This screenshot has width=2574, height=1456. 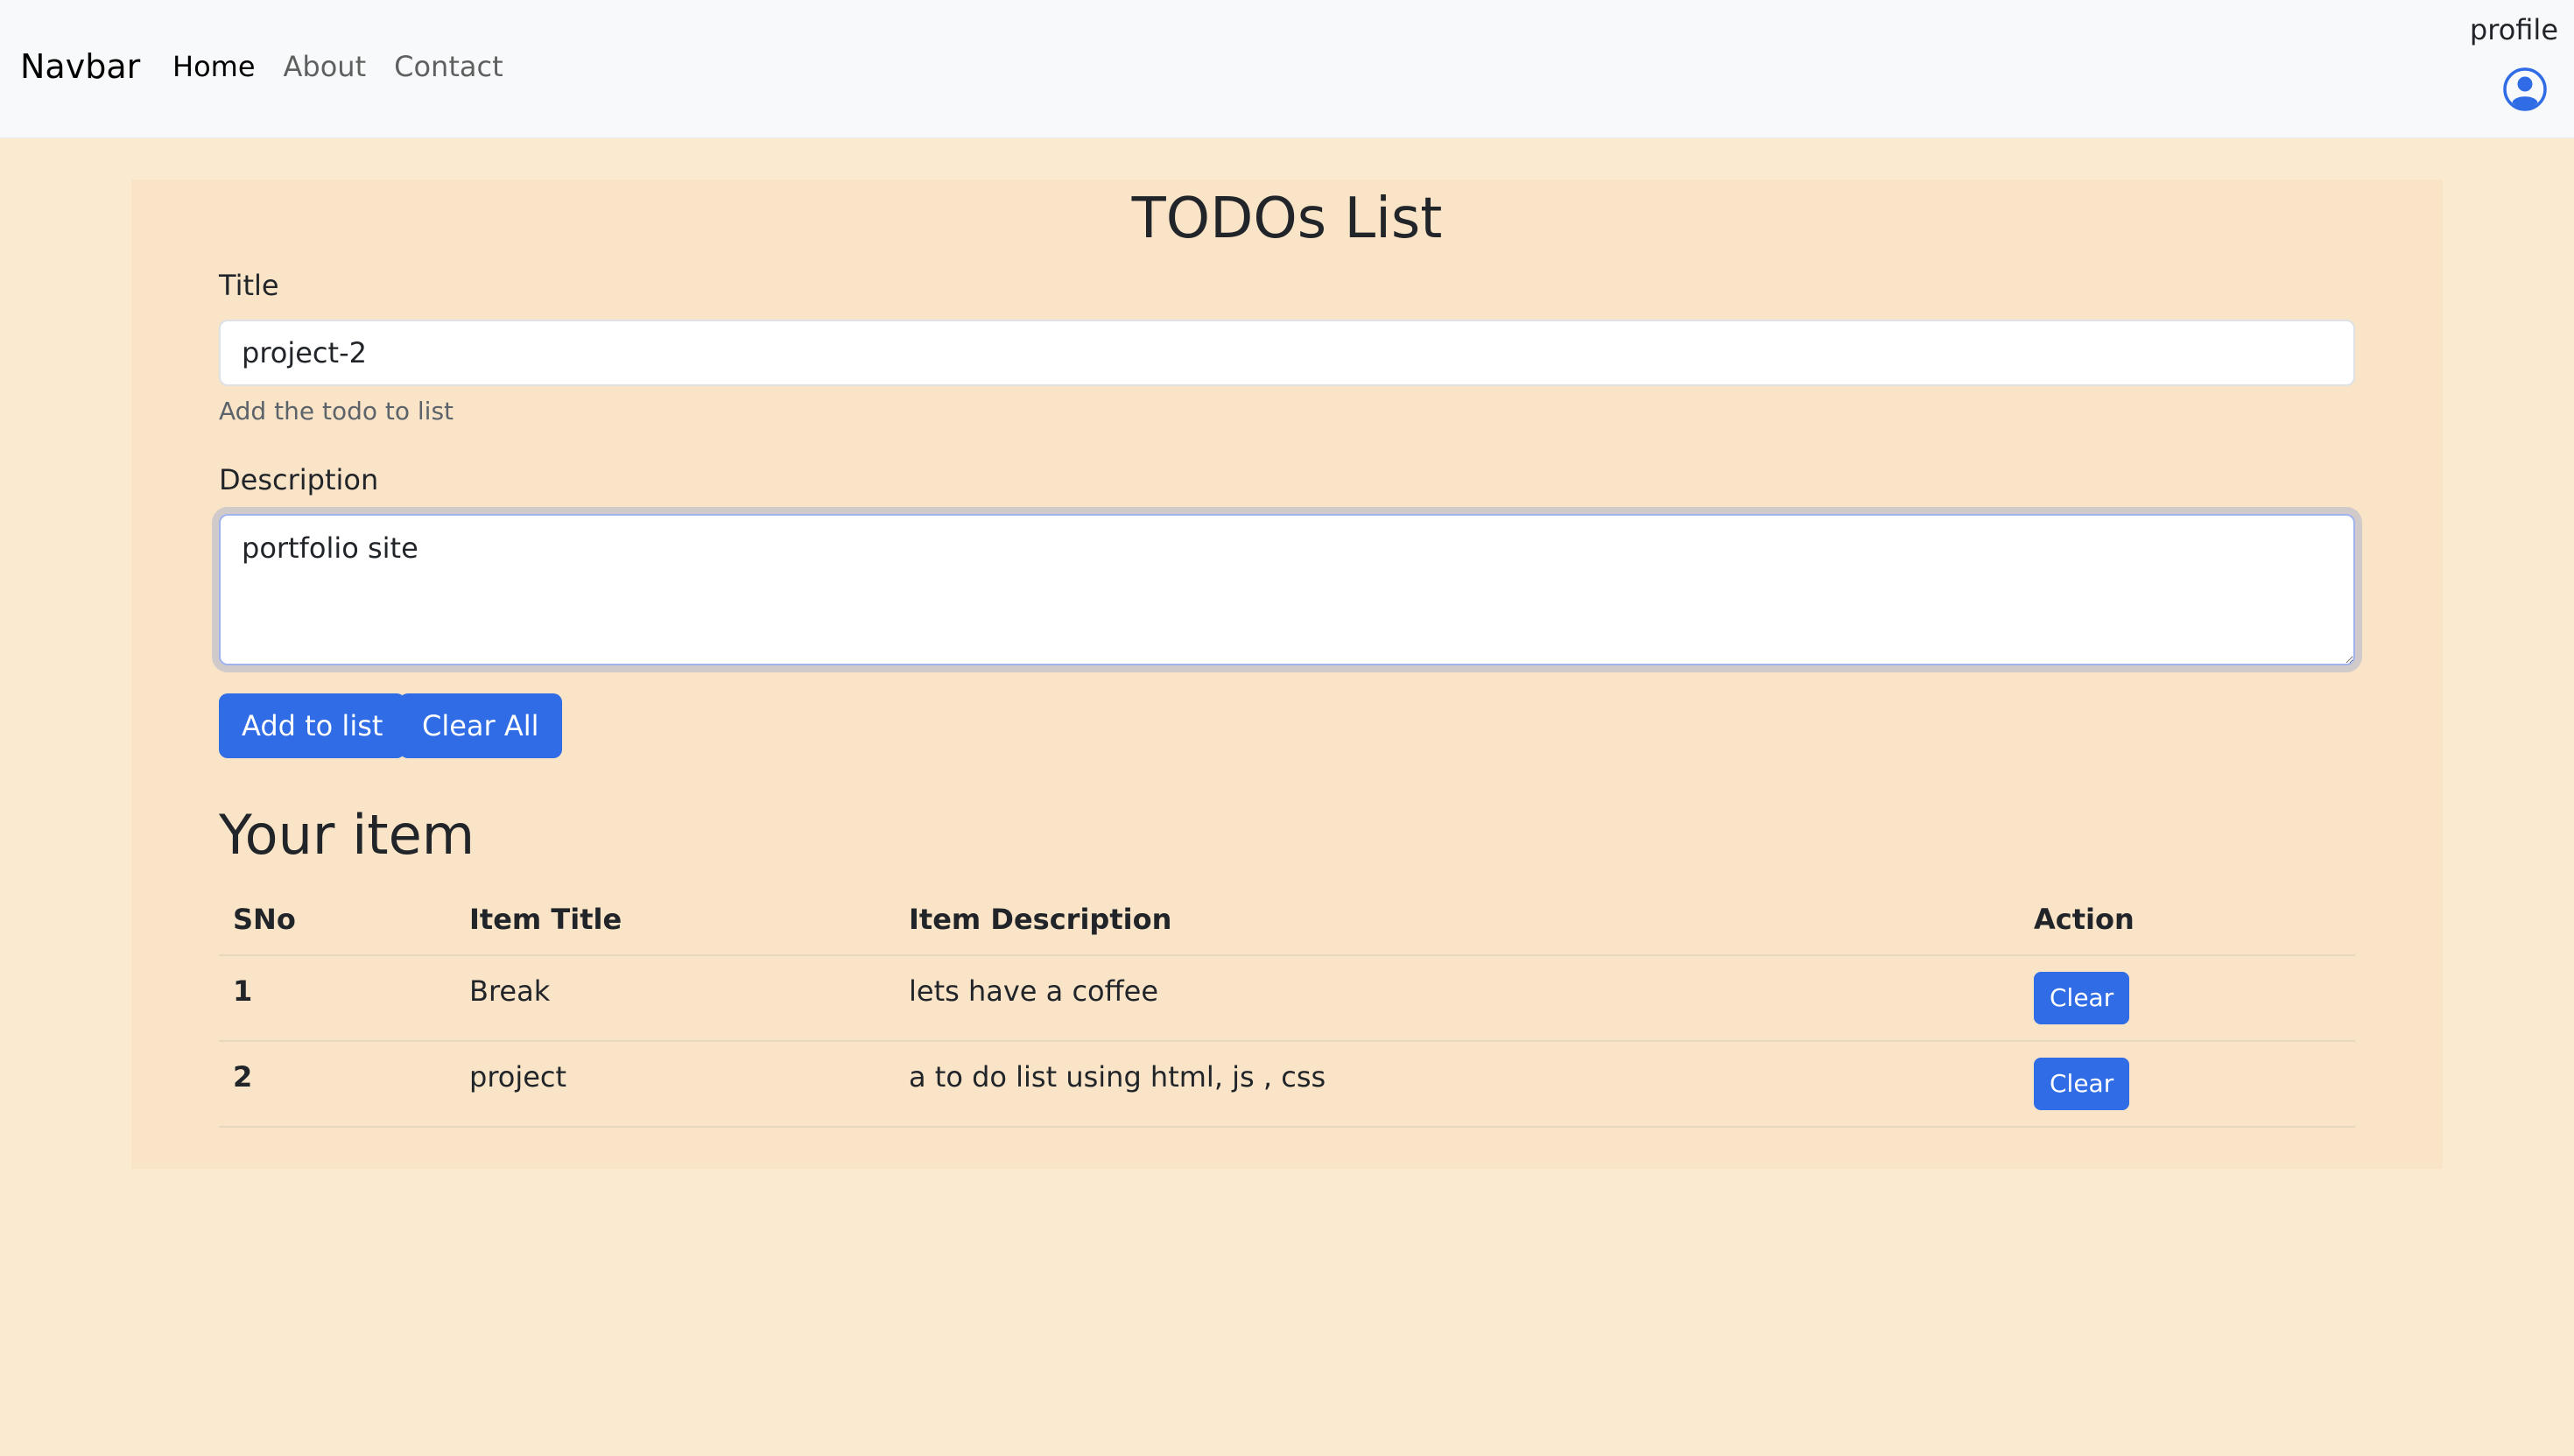 I want to click on row-title: Break, so click(x=510, y=991).